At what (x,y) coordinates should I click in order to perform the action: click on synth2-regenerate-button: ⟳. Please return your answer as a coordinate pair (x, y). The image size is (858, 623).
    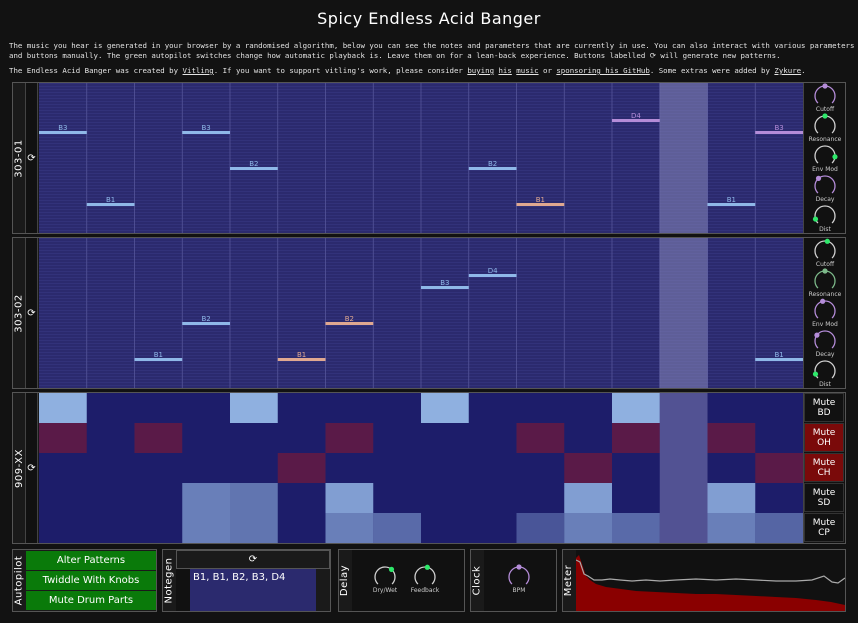
    Looking at the image, I should click on (31, 313).